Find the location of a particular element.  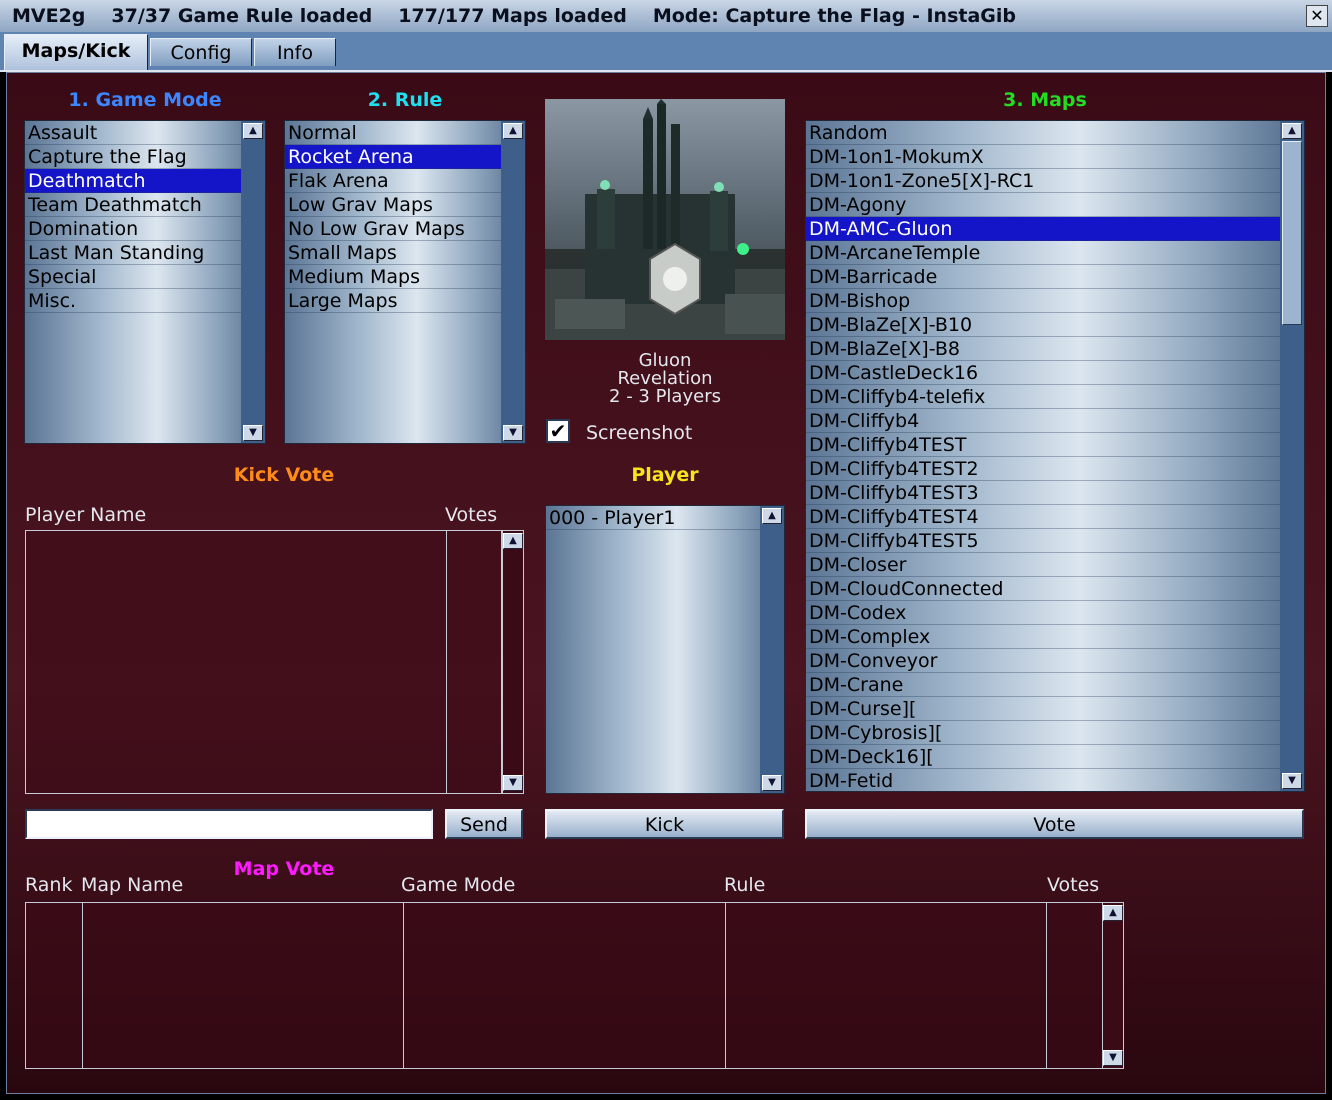

rule-item: Low Grav Maps is located at coordinates (393, 205).